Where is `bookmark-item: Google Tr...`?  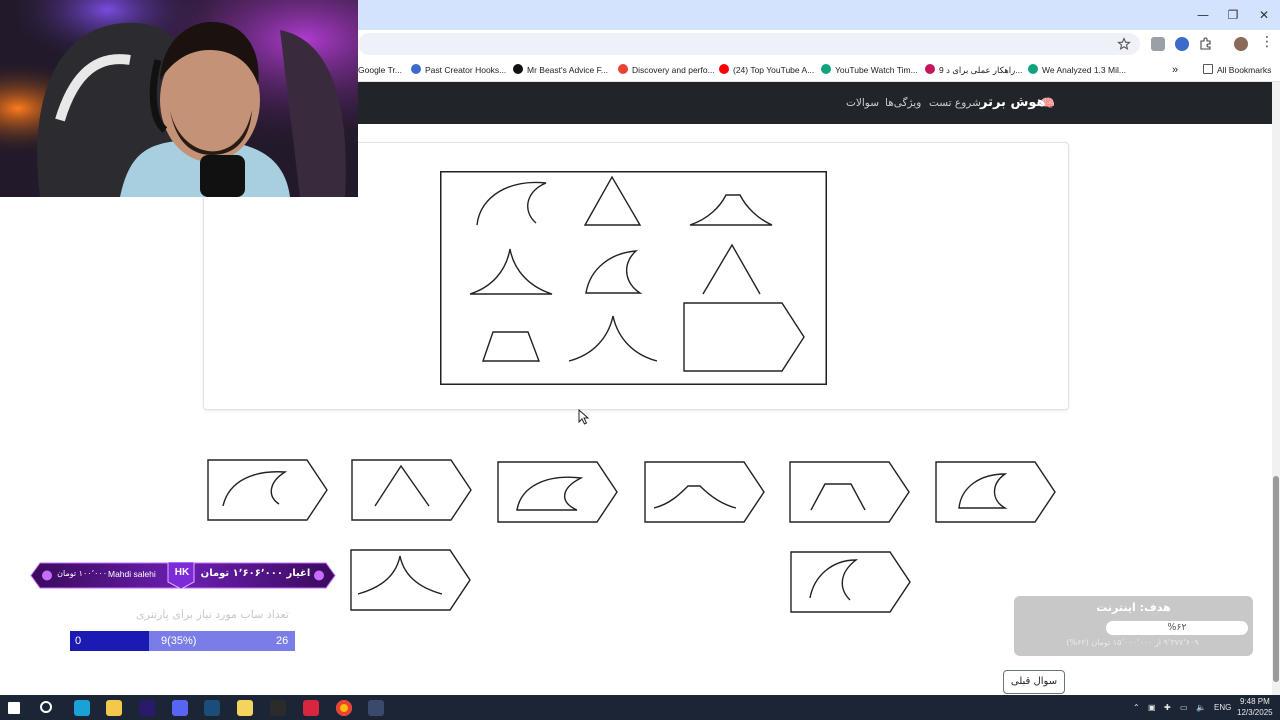
bookmark-item: Google Tr... is located at coordinates (380, 70).